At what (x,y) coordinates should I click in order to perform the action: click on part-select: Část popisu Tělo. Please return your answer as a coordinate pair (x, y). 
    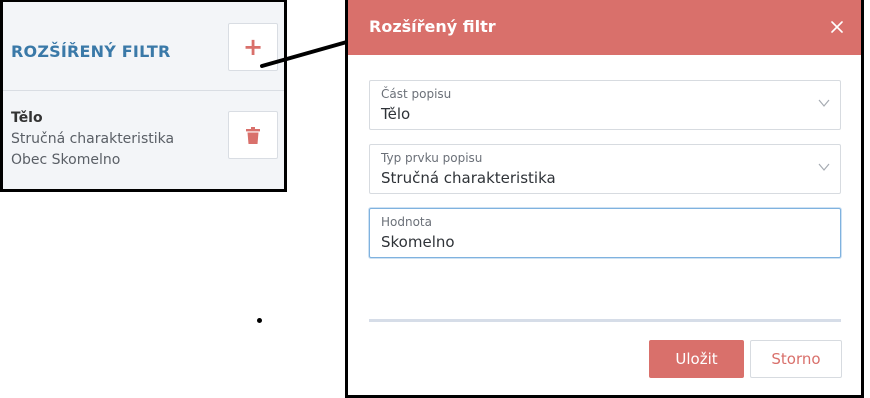
    Looking at the image, I should click on (605, 105).